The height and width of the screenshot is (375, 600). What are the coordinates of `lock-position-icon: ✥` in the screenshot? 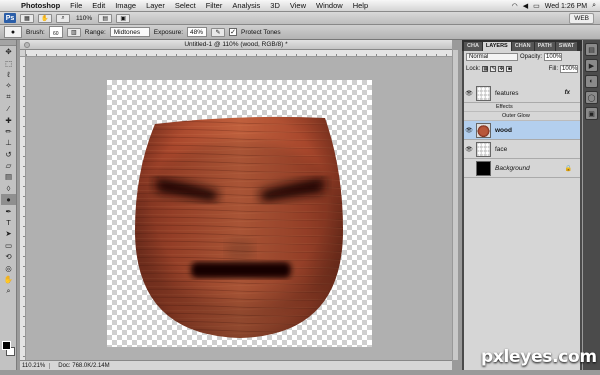 It's located at (501, 69).